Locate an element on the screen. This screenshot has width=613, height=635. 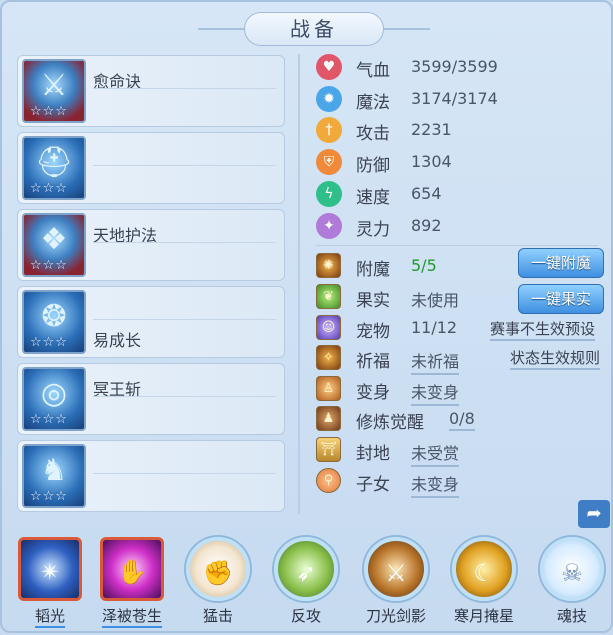
skill-5: ⚔ 刀光剑影 is located at coordinates (396, 581).